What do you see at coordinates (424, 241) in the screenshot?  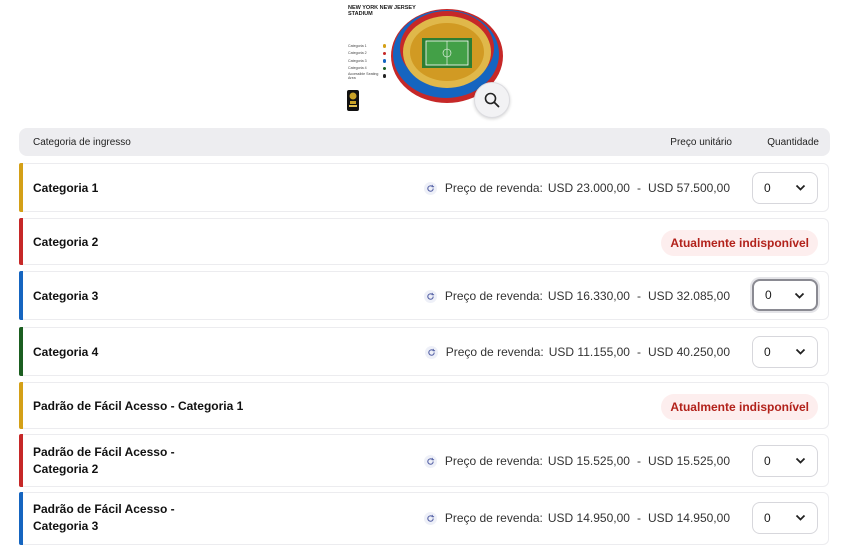 I see `ticket-row-categoria-2: Categoria 2 Atualmente indisponível` at bounding box center [424, 241].